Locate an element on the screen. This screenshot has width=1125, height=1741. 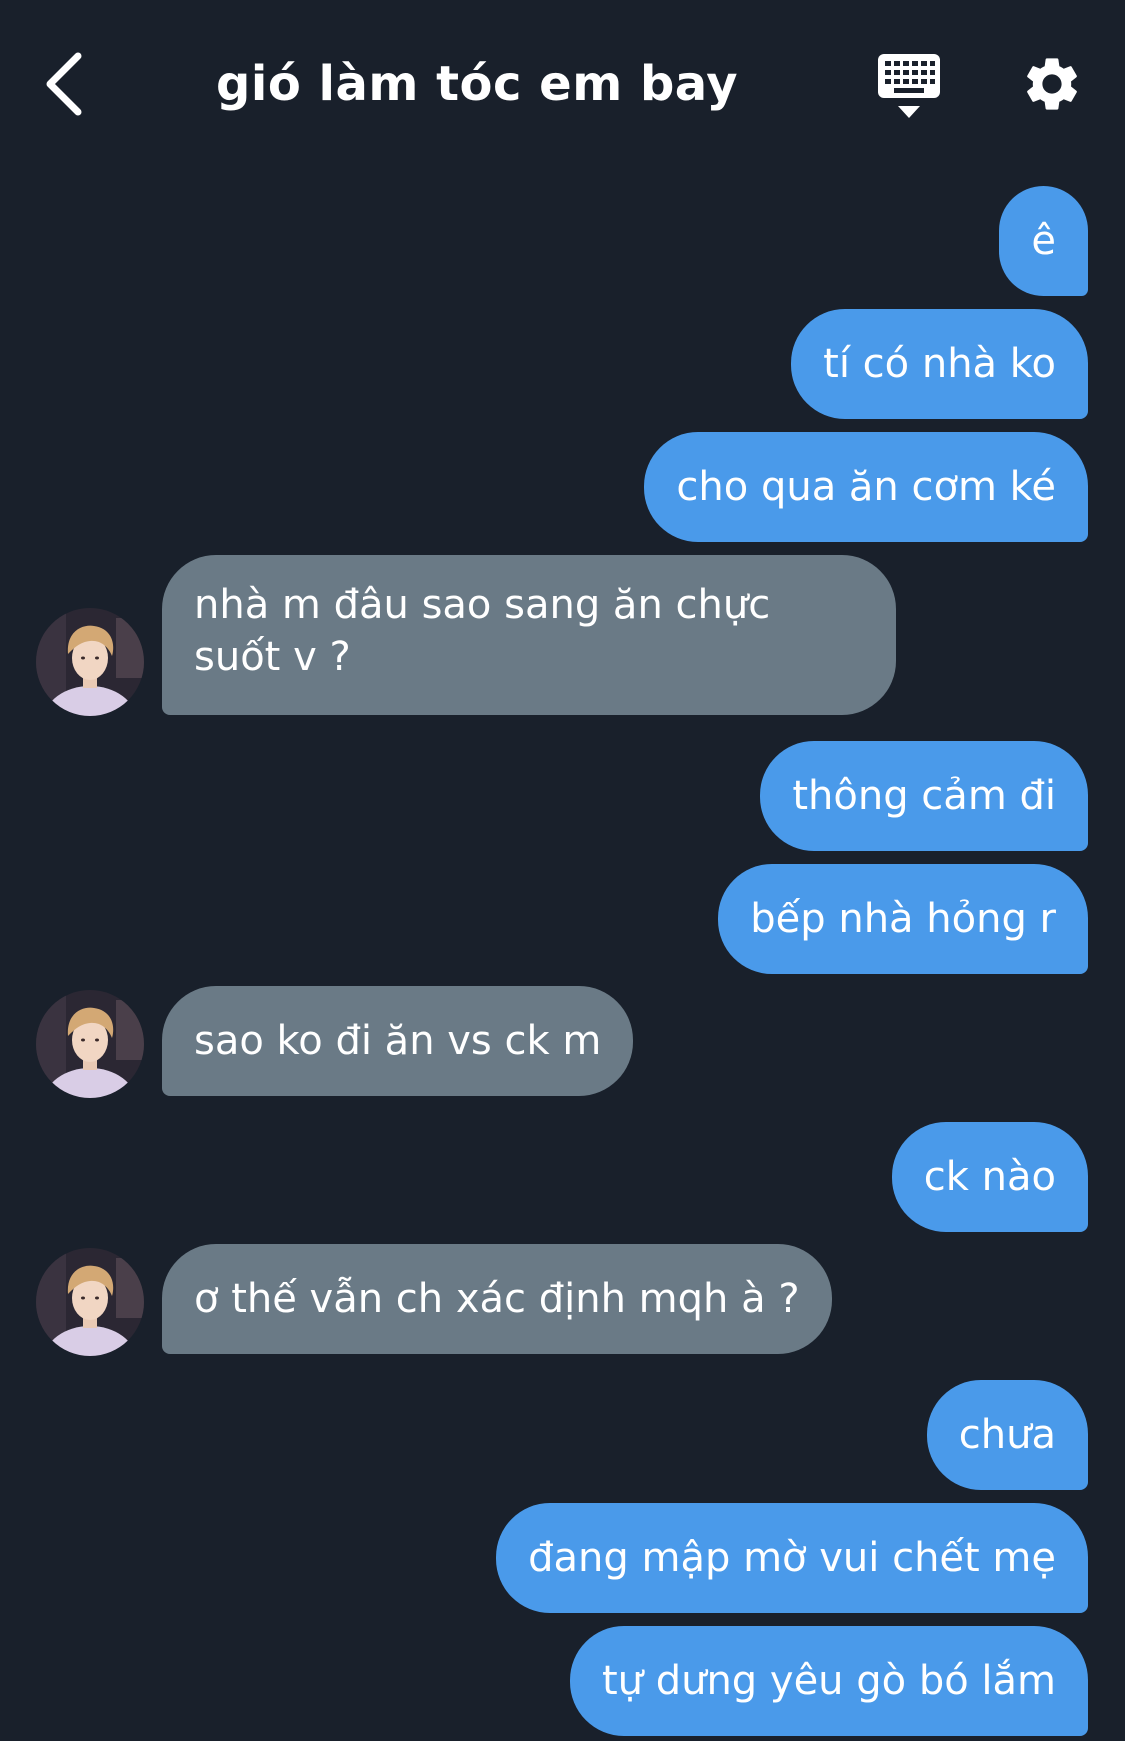
outgoing-message: tí có nhà ko is located at coordinates (939, 364).